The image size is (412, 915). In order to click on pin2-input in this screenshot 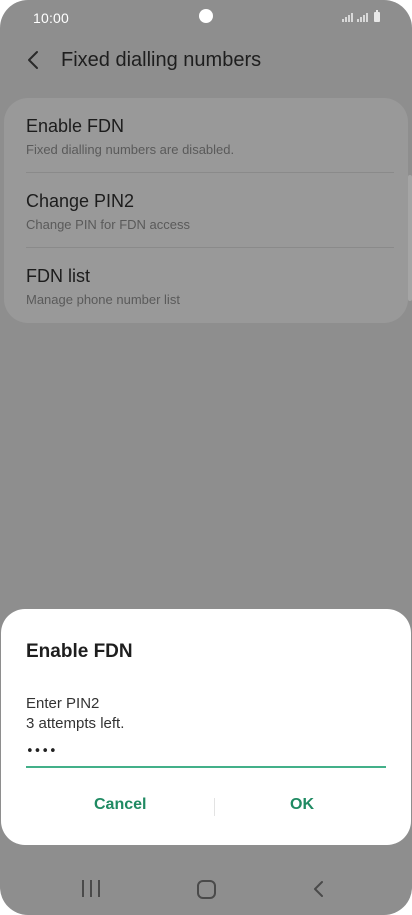, I will do `click(206, 752)`.